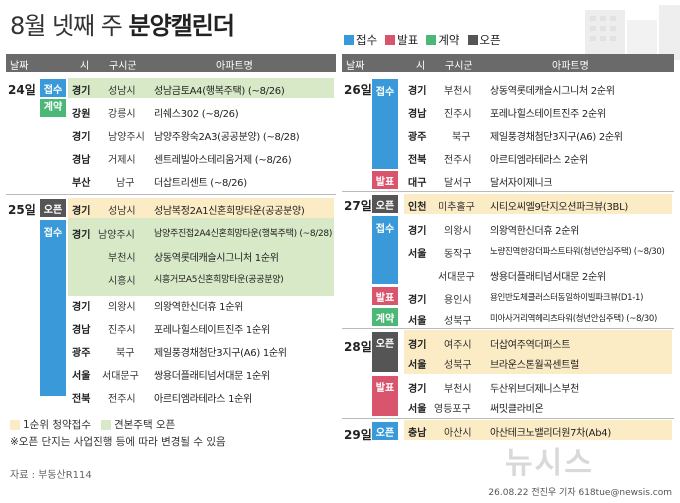  What do you see at coordinates (360, 40) in the screenshot?
I see `legend-item: 접수` at bounding box center [360, 40].